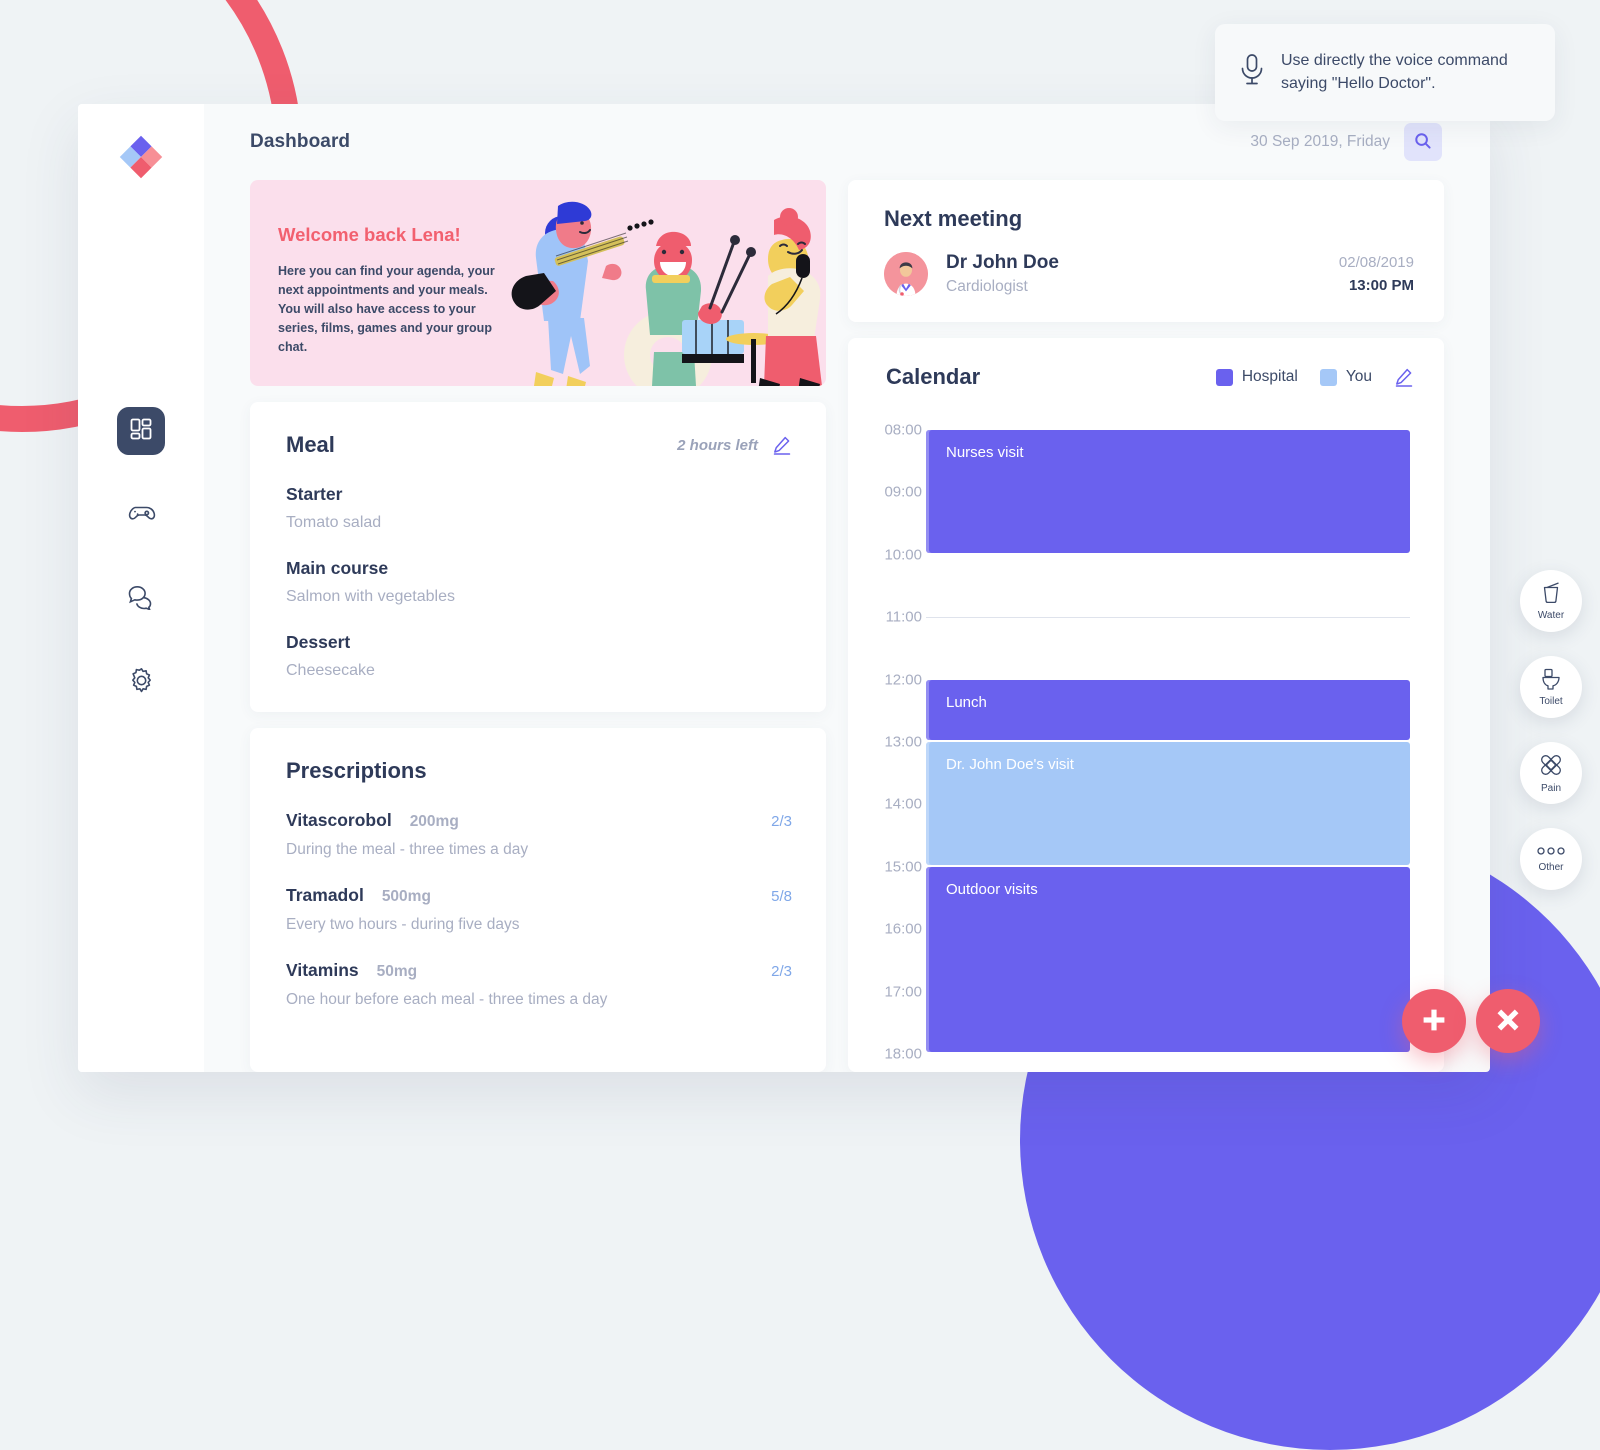 The width and height of the screenshot is (1600, 1450). Describe the element at coordinates (933, 376) in the screenshot. I see `calendar-title: Calendar` at that location.